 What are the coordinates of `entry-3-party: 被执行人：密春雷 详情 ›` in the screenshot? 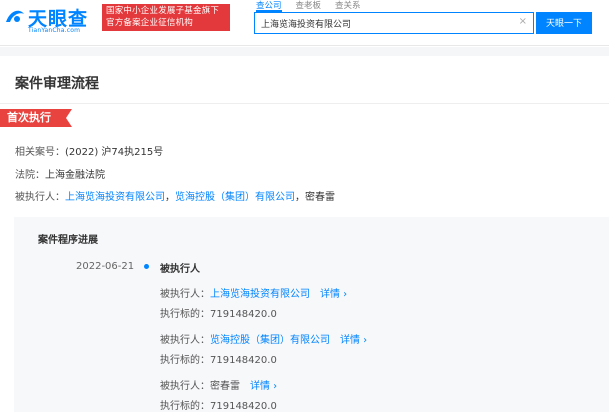 It's located at (218, 384).